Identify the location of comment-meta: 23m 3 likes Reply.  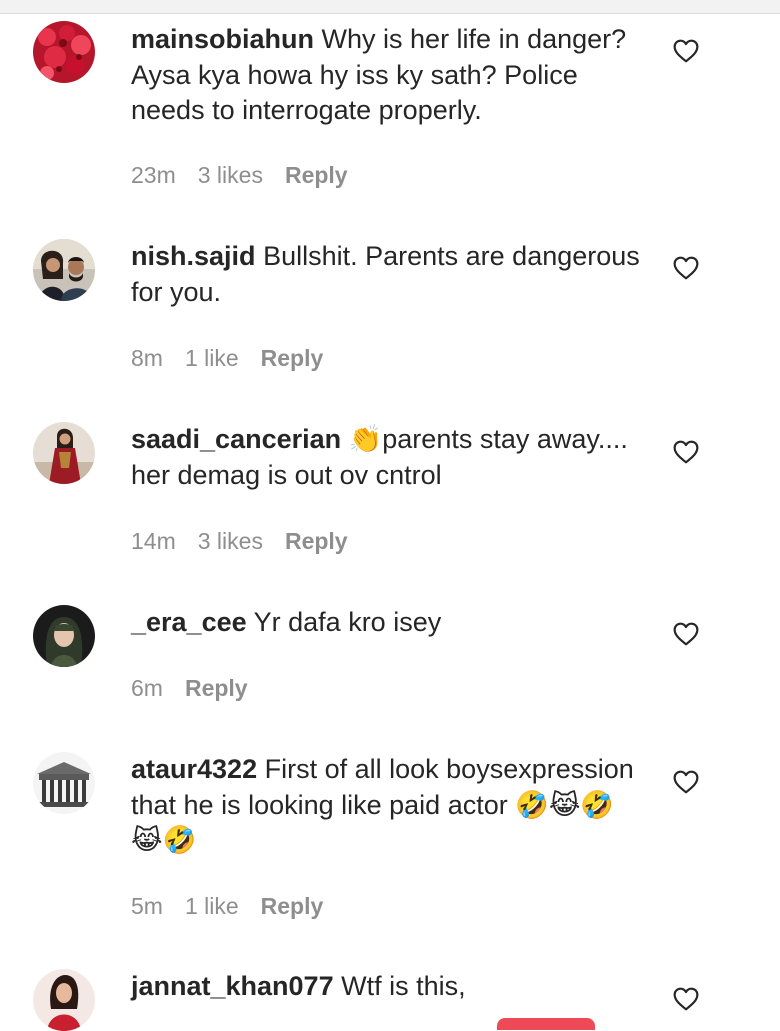
(250, 175).